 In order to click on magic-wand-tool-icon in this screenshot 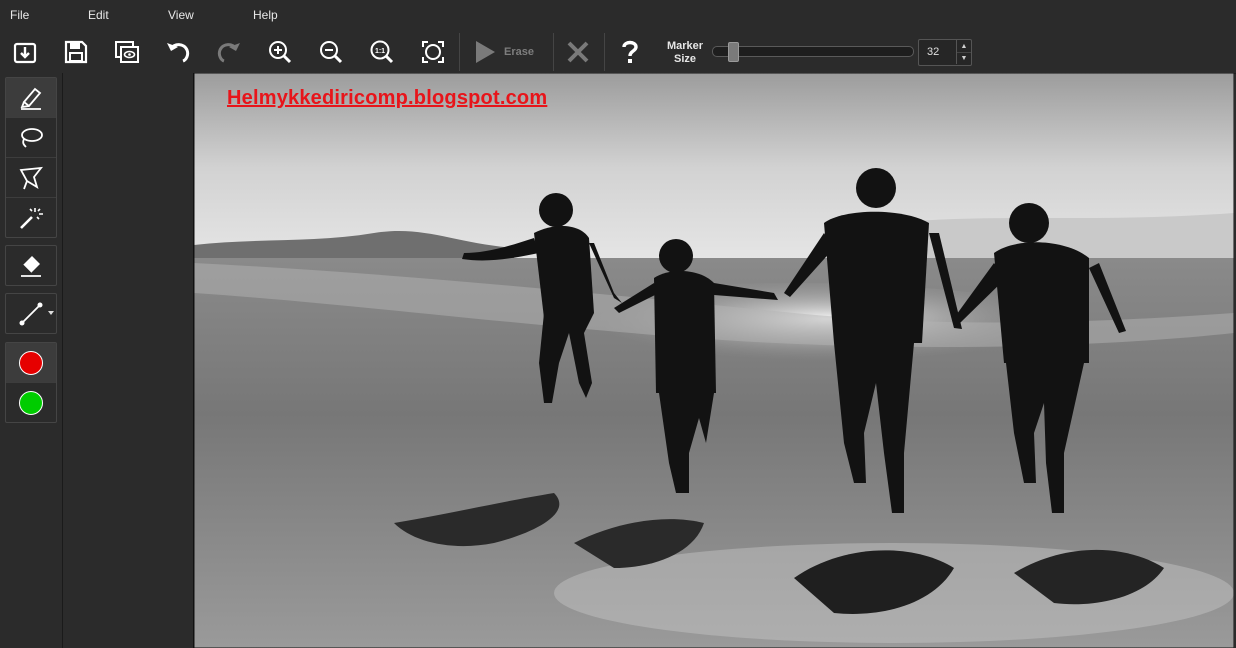, I will do `click(31, 218)`.